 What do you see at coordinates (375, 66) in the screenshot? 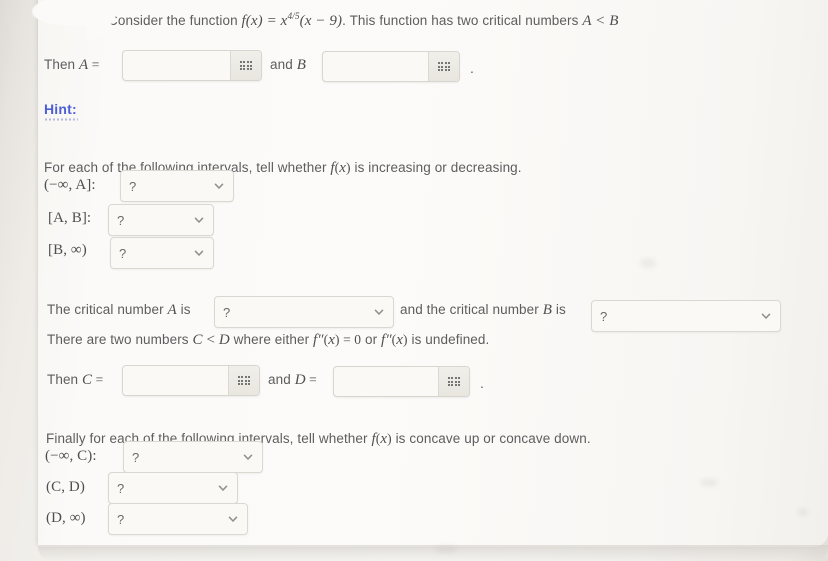
I see `input-b-field` at bounding box center [375, 66].